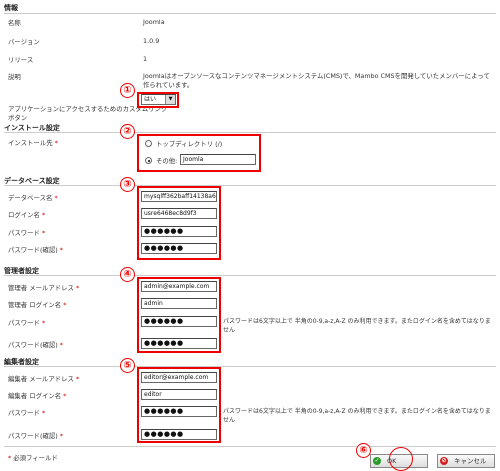 The height and width of the screenshot is (471, 500). I want to click on dbname-label: データベース名 *, so click(33, 198).